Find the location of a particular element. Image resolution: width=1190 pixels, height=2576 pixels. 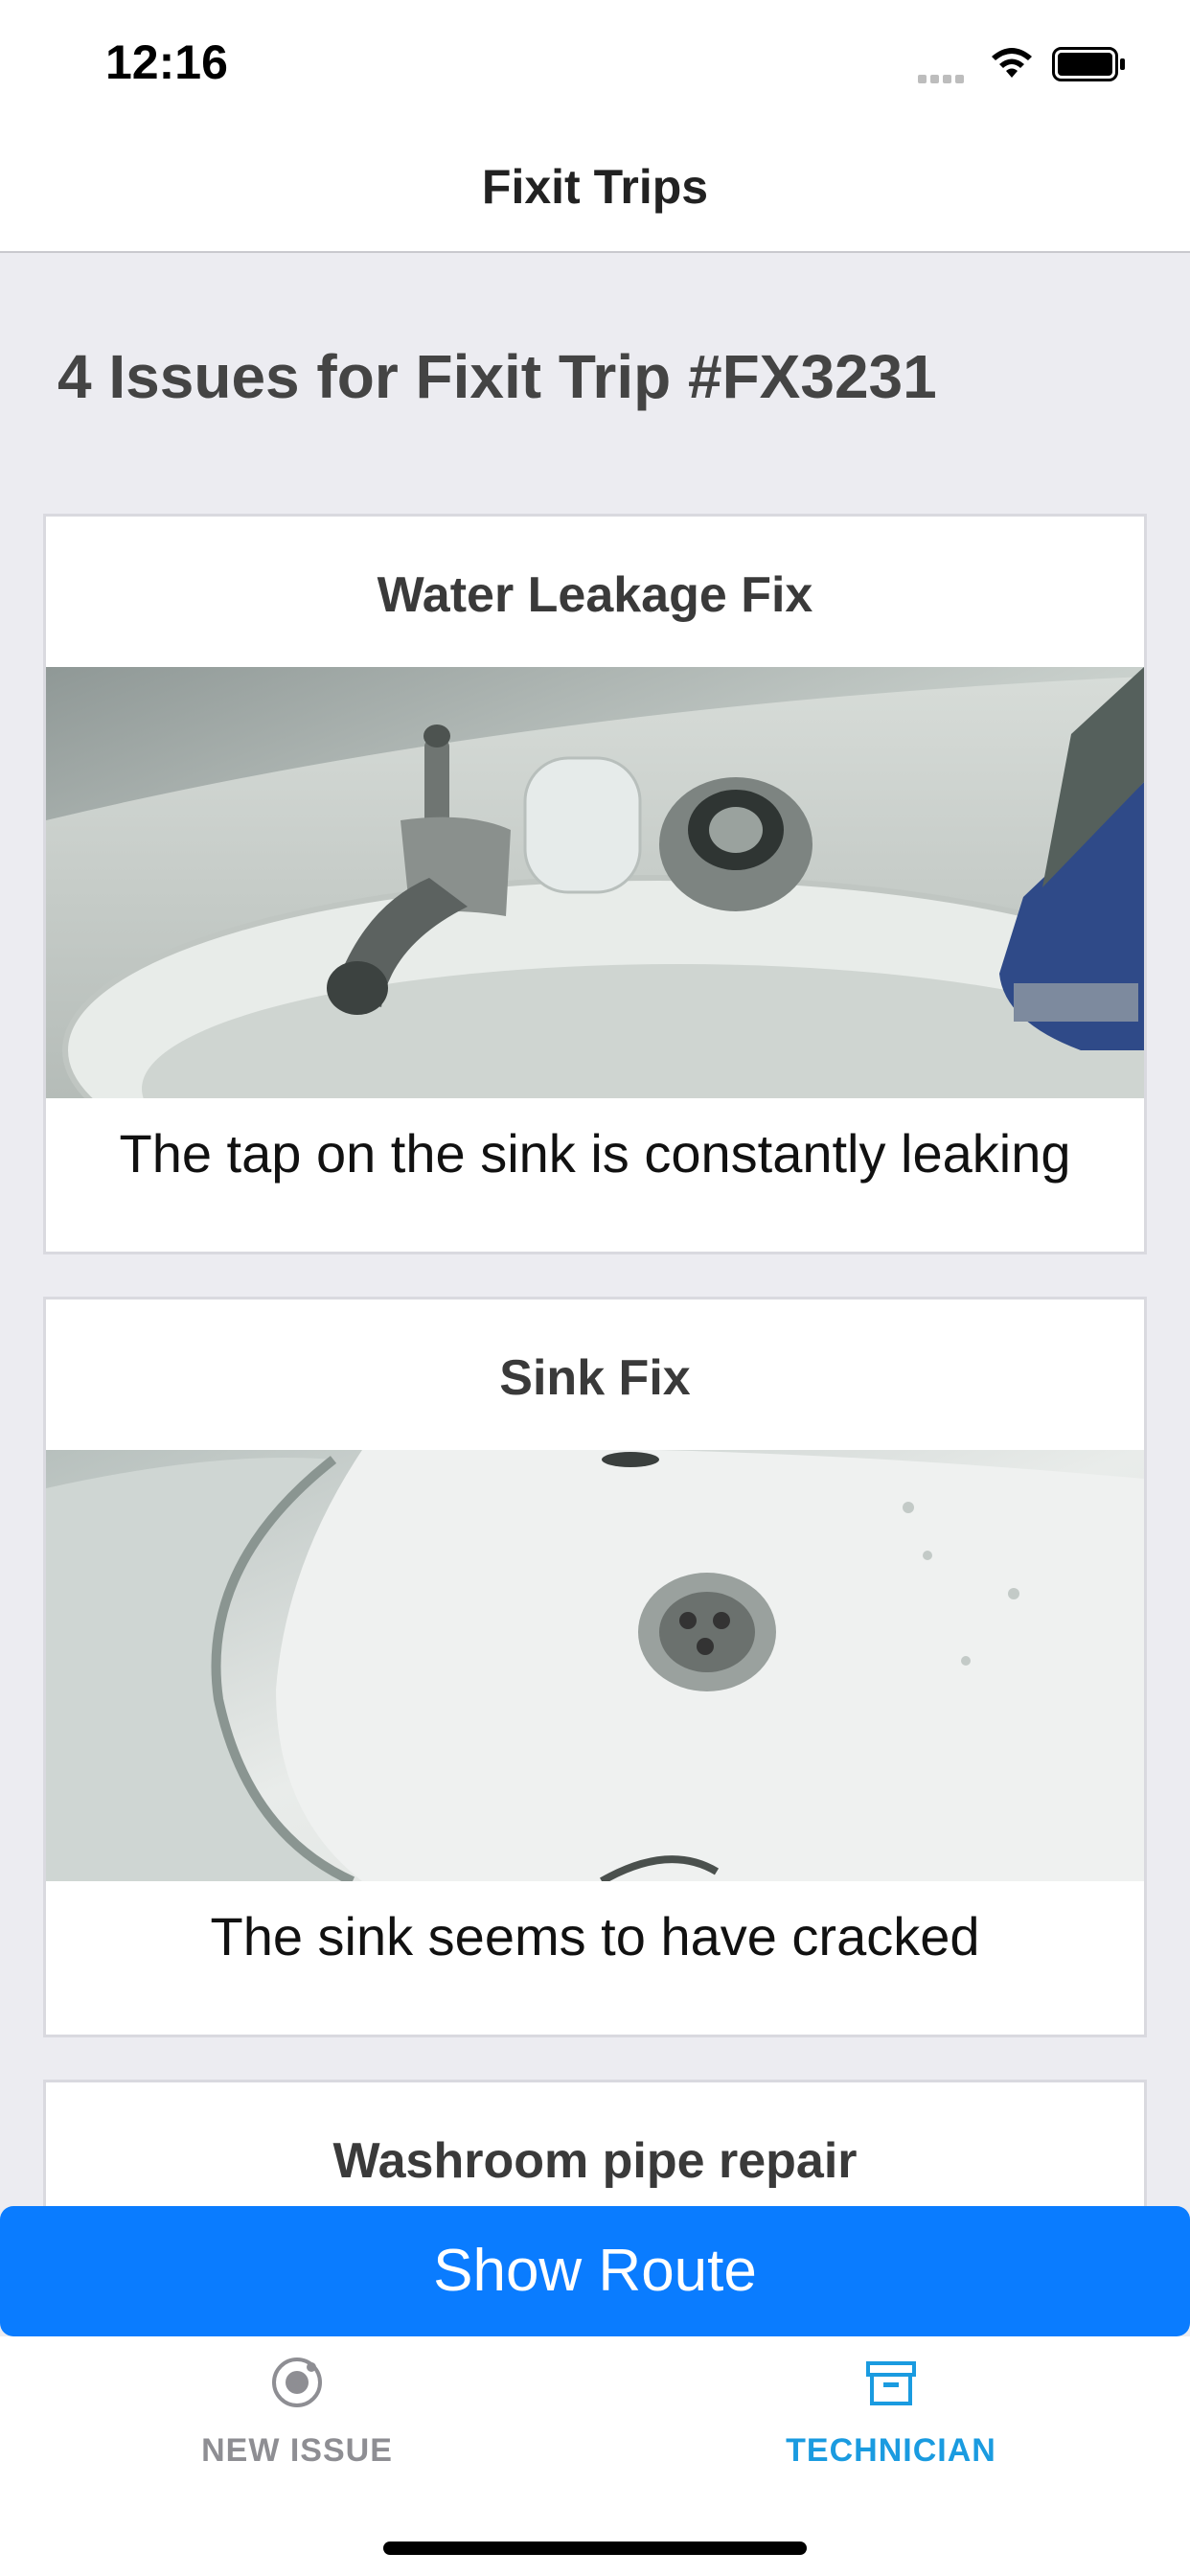

tab-label: NEW ISSUE is located at coordinates (297, 2450).